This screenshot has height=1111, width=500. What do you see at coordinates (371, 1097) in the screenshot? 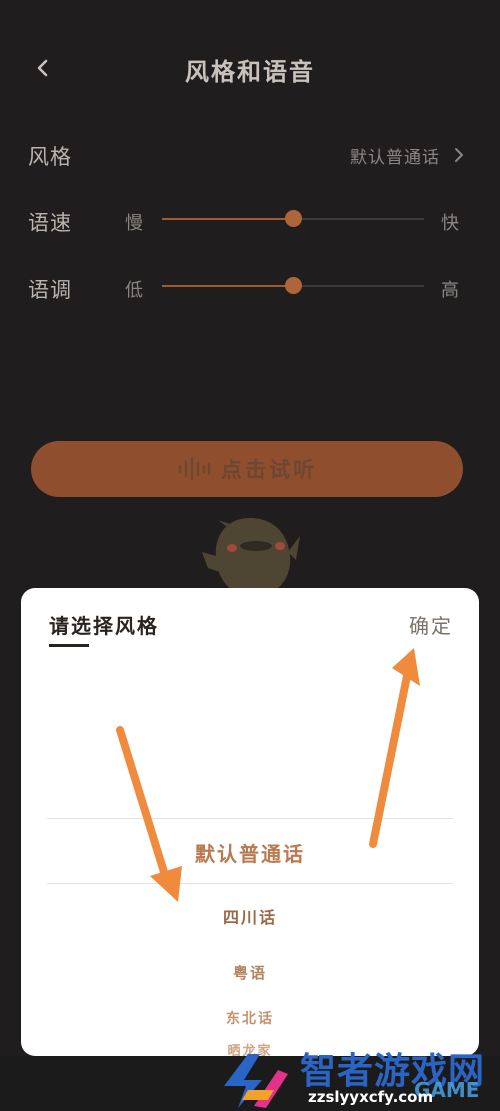
I see `watermark-url: zzslyyxcfy.com` at bounding box center [371, 1097].